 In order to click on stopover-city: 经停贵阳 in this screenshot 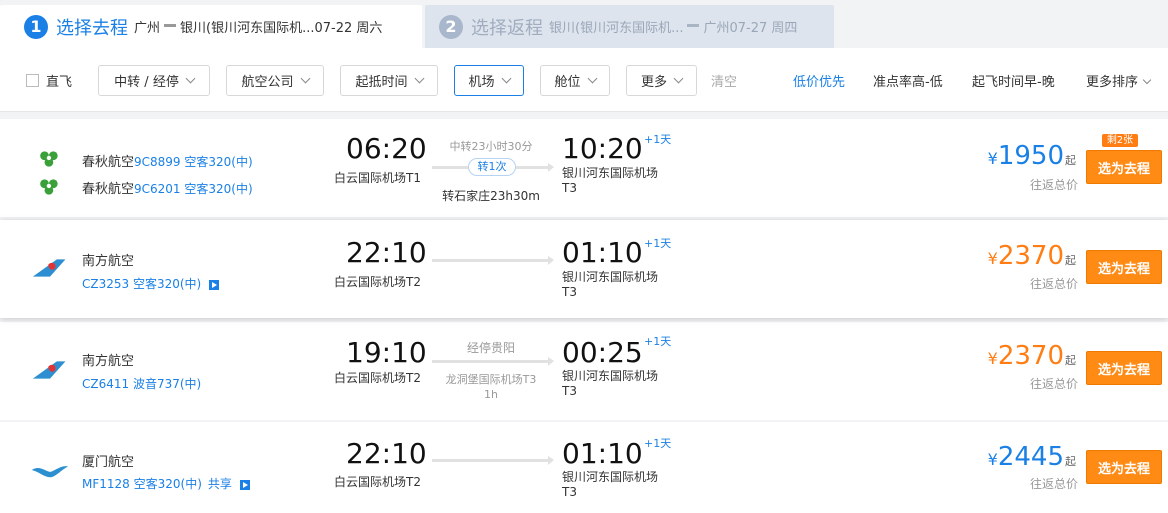, I will do `click(490, 348)`.